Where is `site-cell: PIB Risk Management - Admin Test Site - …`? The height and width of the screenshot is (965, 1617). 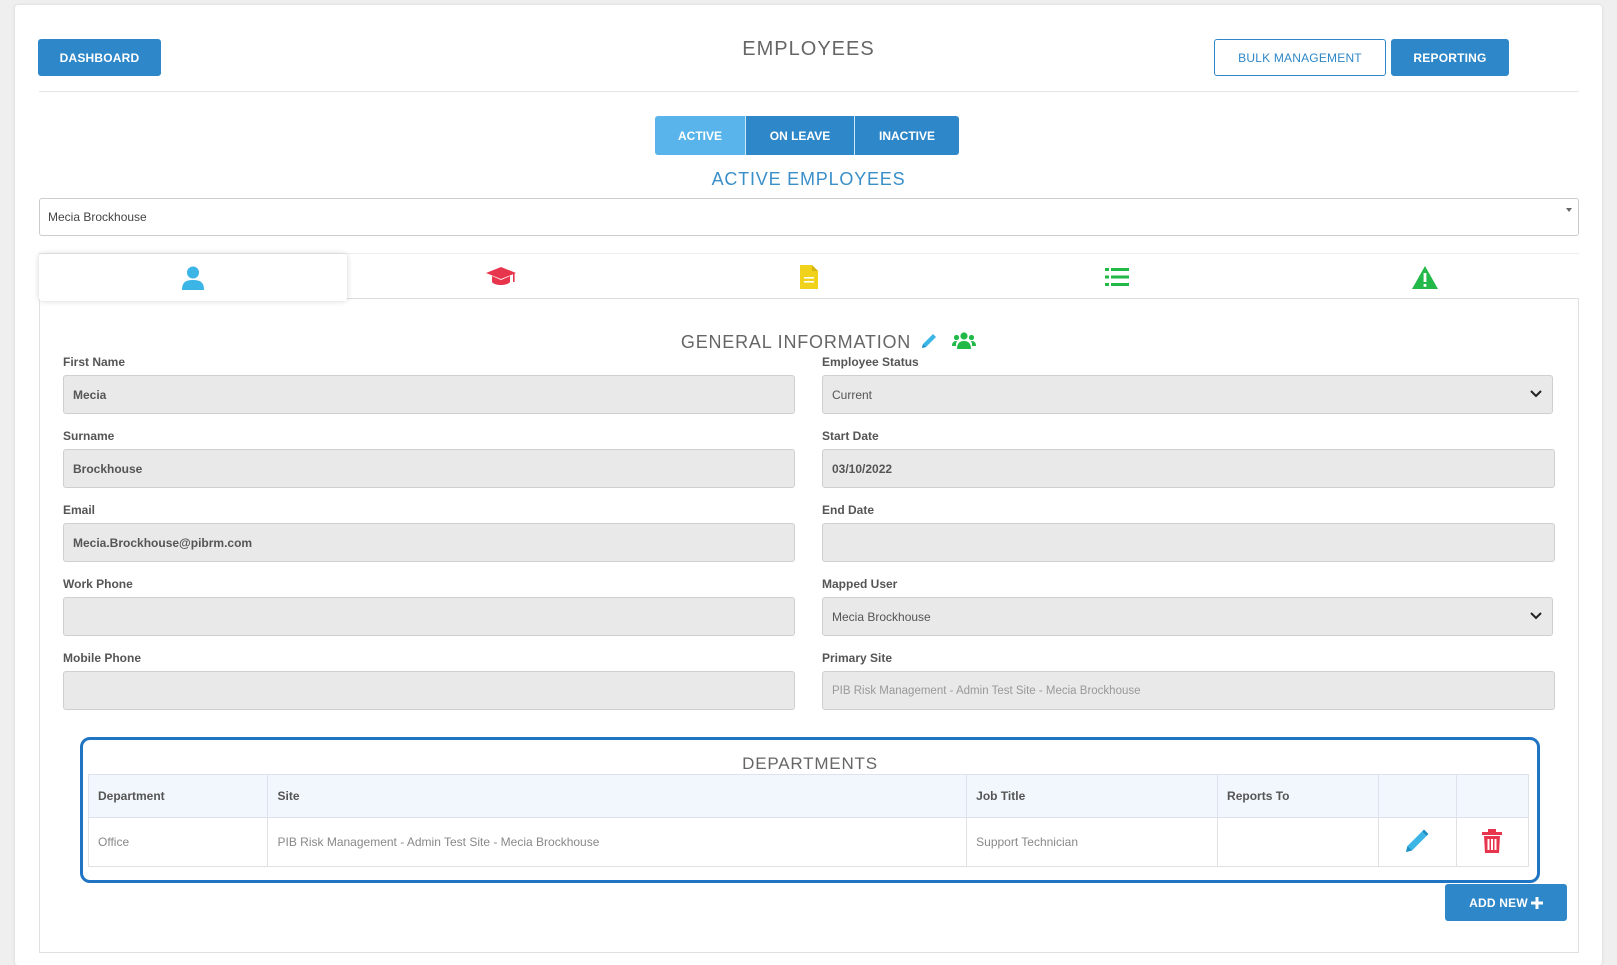
site-cell: PIB Risk Management - Admin Test Site - … is located at coordinates (617, 842).